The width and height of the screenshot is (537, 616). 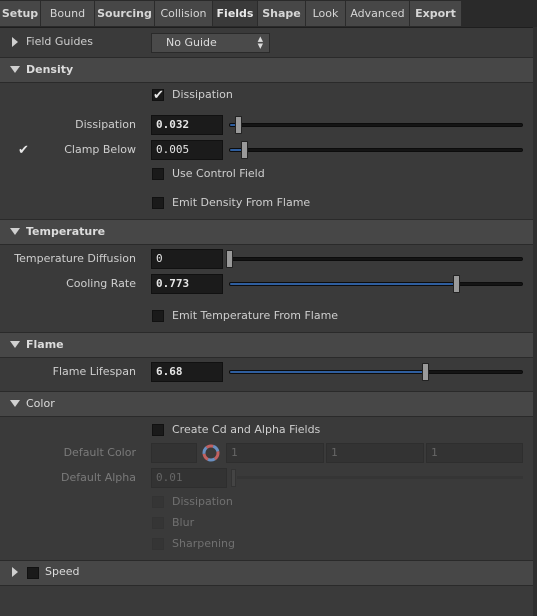 What do you see at coordinates (33, 573) in the screenshot?
I see `speed-checkbox` at bounding box center [33, 573].